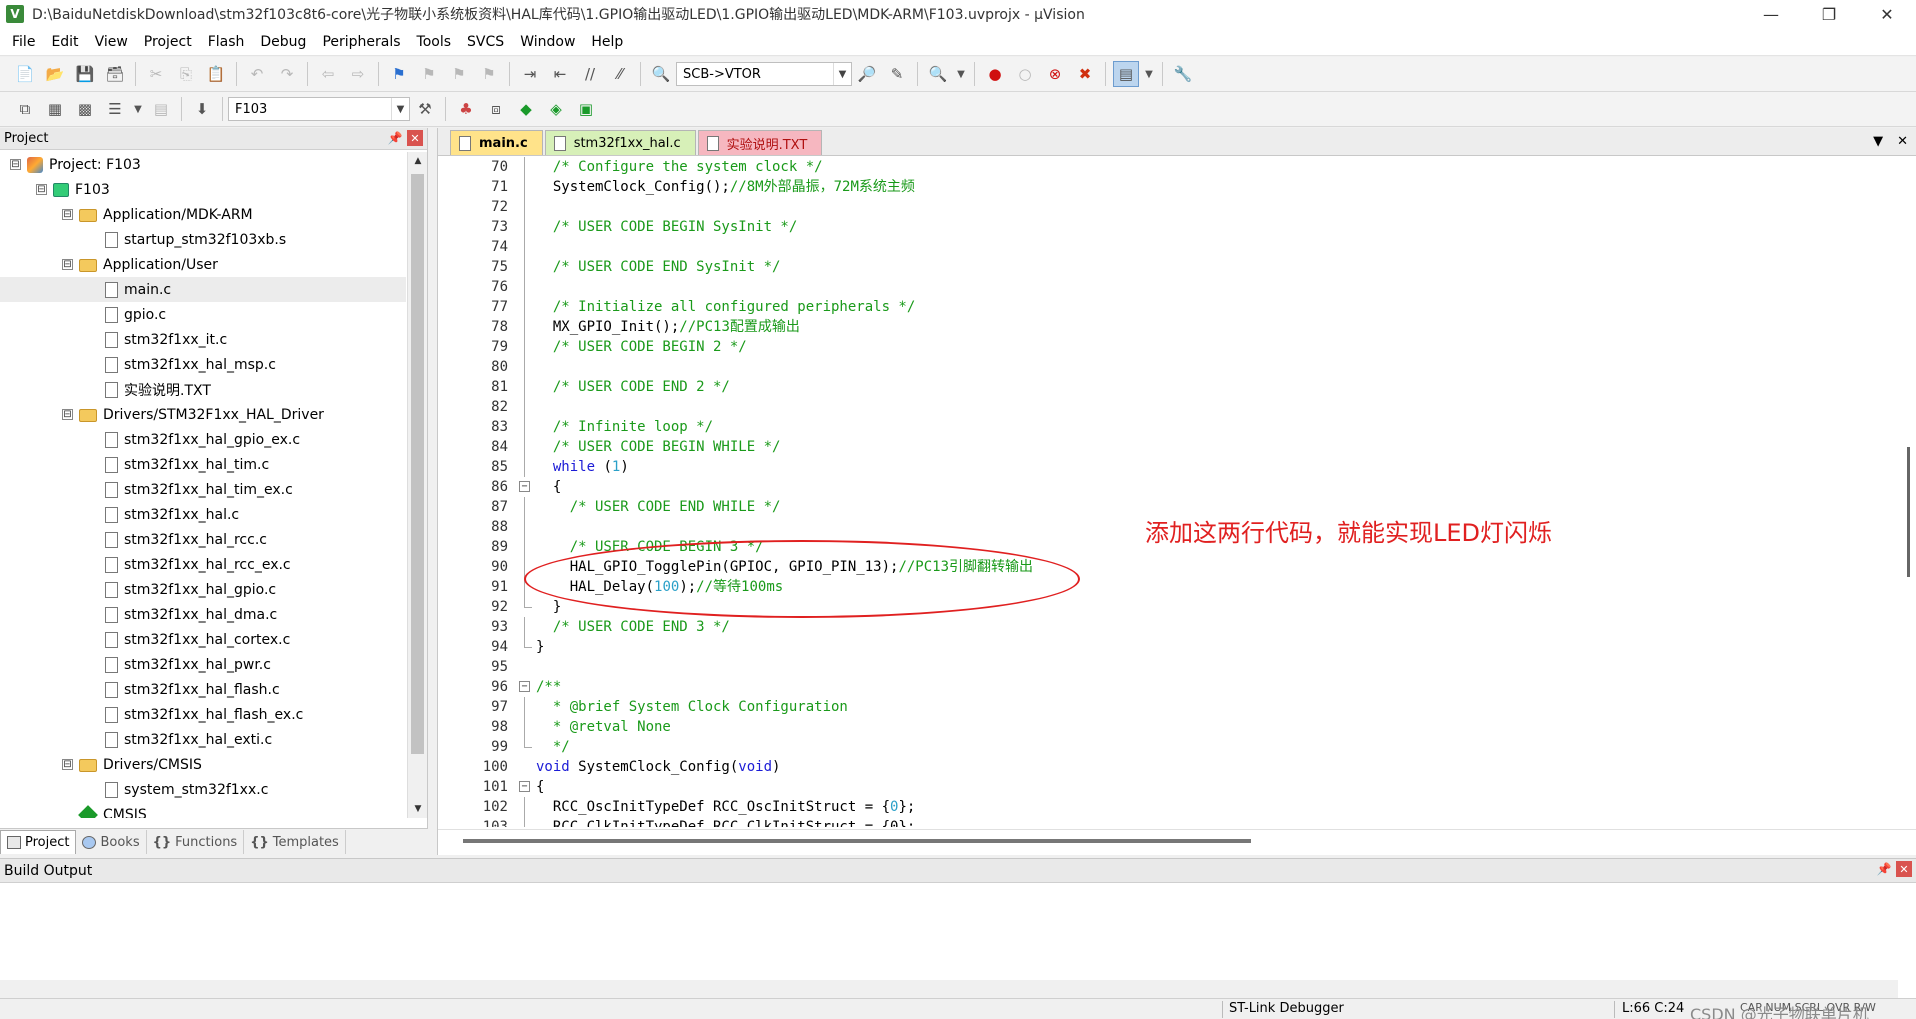 This screenshot has height=1019, width=1916. Describe the element at coordinates (489, 74) in the screenshot. I see `clear-bookmarks-icon: ⚑` at that location.